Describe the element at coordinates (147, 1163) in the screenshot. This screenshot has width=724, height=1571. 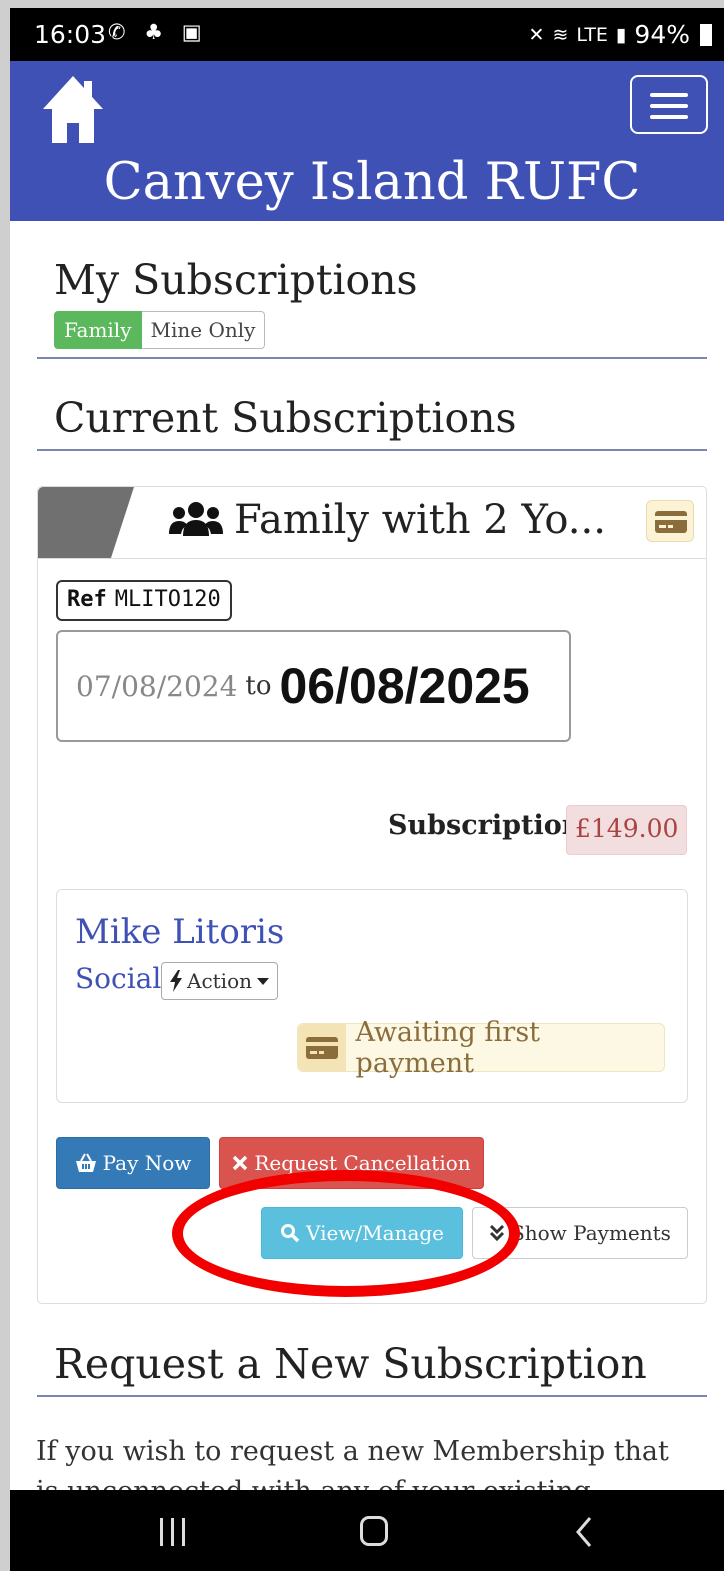
I see `pay-now-label: Pay Now` at that location.